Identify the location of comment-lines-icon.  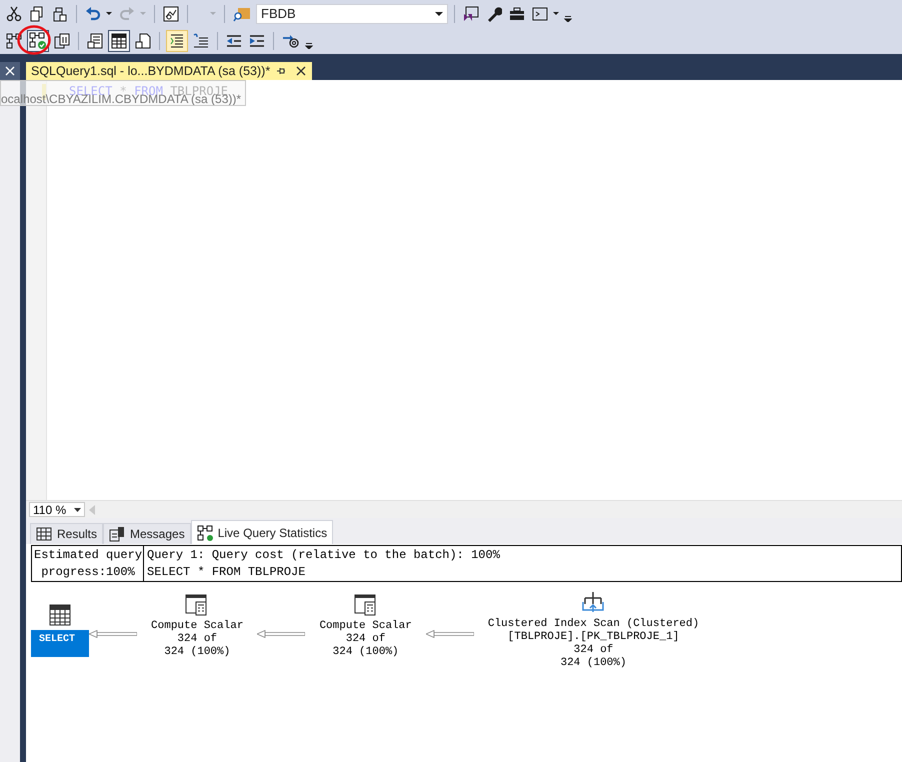
(177, 41).